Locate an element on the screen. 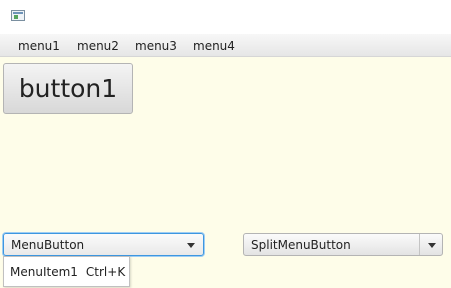 This screenshot has width=451, height=288. split-menu-button-label: SplitMenuButton is located at coordinates (301, 245).